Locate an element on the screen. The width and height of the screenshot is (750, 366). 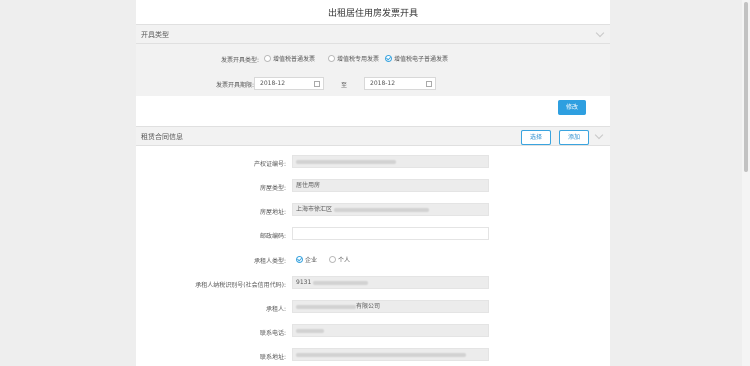
page-title: 出租居住用房发票开具 is located at coordinates (372, 14).